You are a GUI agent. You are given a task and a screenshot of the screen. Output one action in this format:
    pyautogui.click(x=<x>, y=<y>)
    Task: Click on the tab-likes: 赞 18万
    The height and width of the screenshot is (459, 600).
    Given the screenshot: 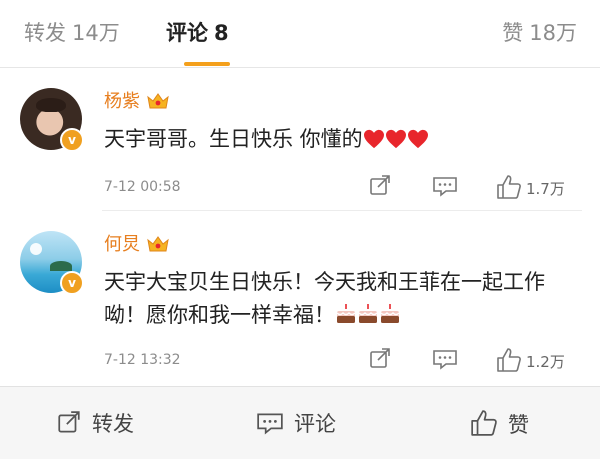 What is the action you would take?
    pyautogui.click(x=539, y=33)
    